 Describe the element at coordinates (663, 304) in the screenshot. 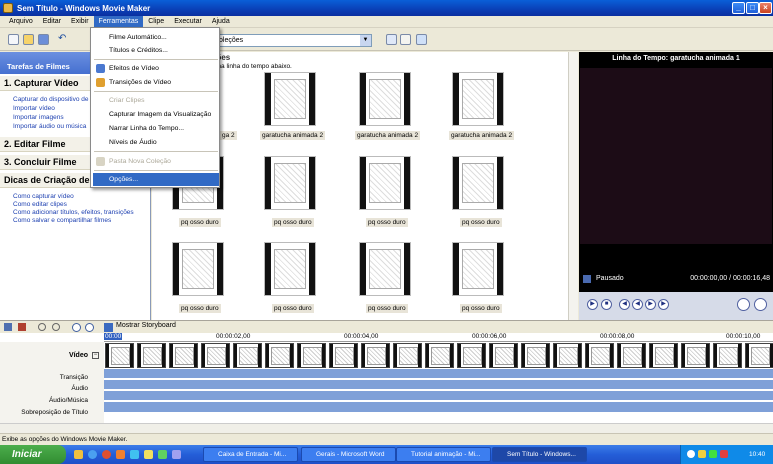

I see `next-frame-icon: ▶` at that location.